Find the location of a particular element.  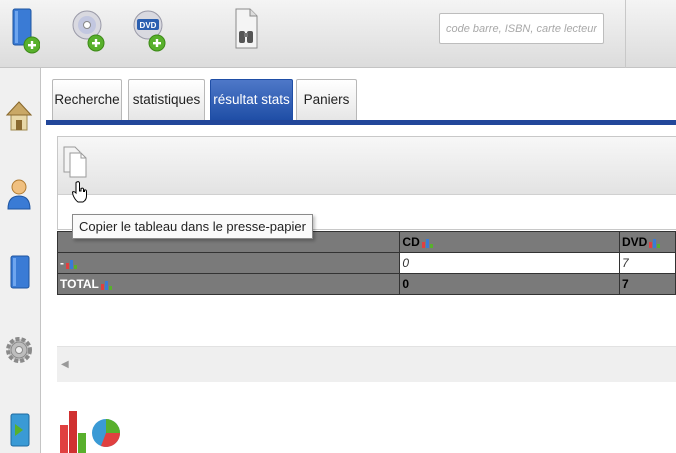

tab-statistiques: statistiques is located at coordinates (166, 99).